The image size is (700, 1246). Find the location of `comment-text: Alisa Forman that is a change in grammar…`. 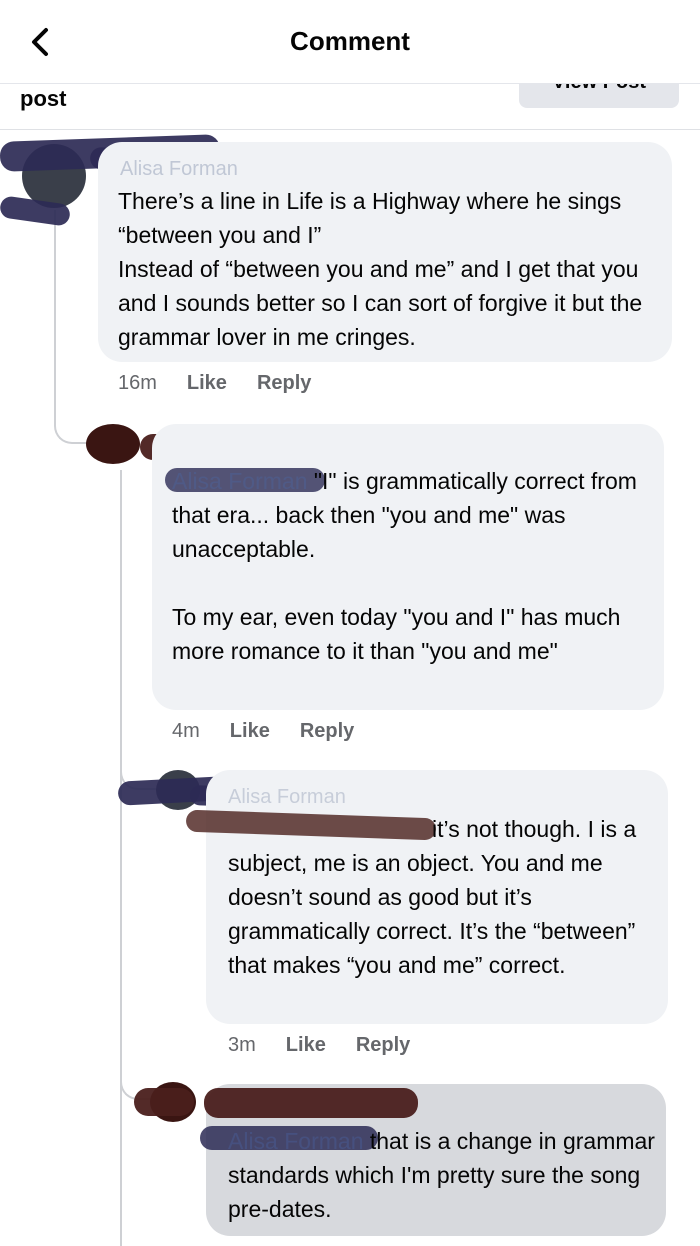

comment-text: Alisa Forman that is a change in grammar… is located at coordinates (443, 1175).